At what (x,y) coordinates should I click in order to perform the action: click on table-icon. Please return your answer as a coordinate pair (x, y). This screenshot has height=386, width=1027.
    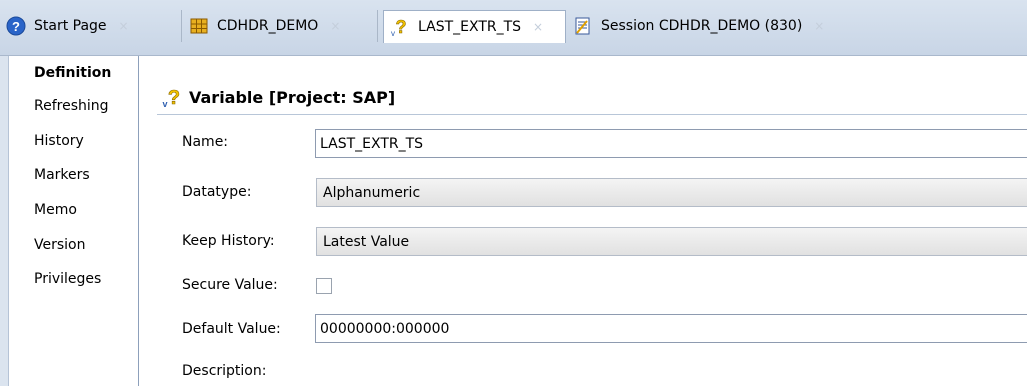
    Looking at the image, I should click on (199, 26).